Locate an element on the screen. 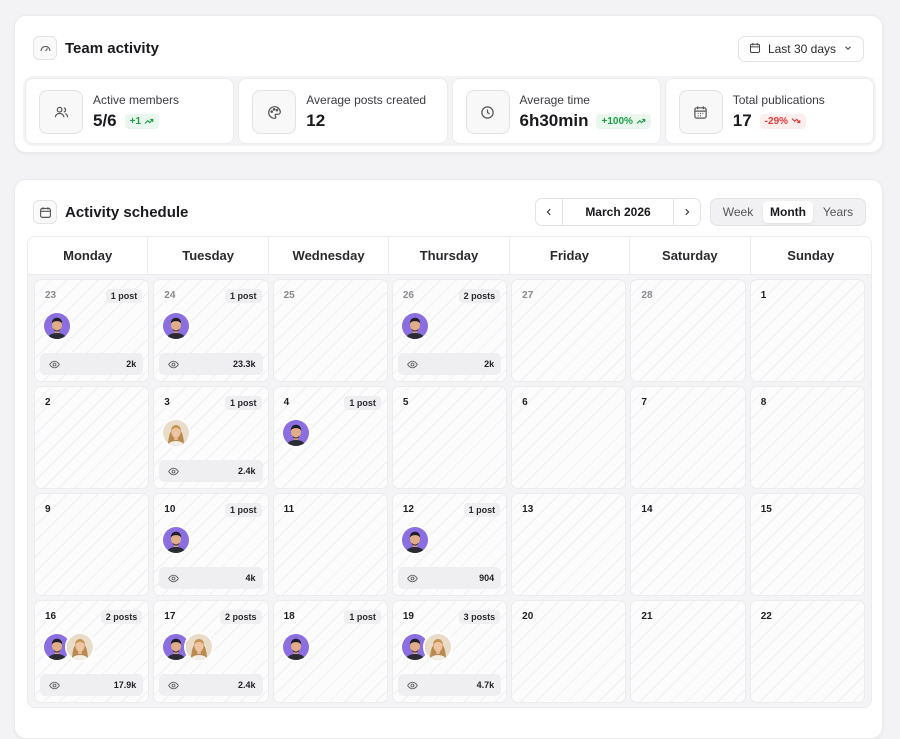 Image resolution: width=900 pixels, height=739 pixels. day-number: 8 is located at coordinates (763, 402).